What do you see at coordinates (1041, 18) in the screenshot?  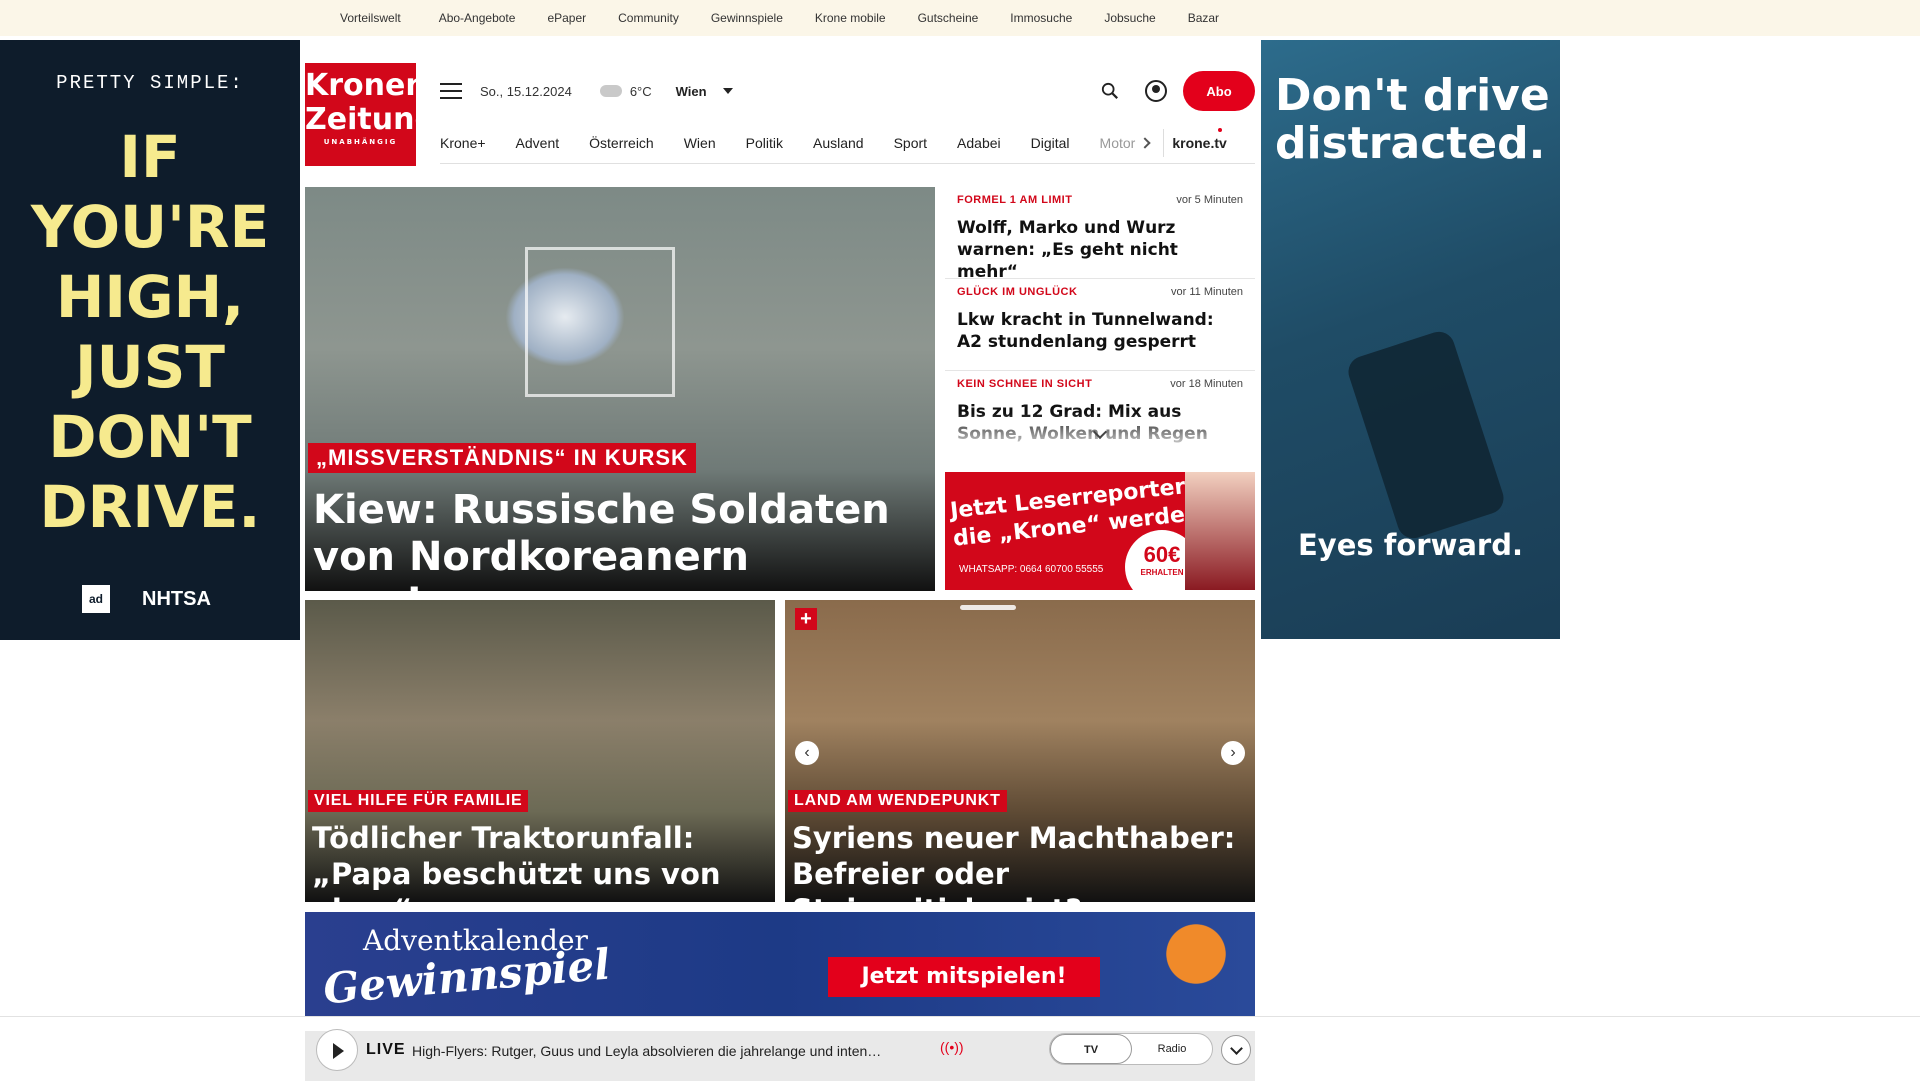 I see `topnav-immosuche: Immosuche` at bounding box center [1041, 18].